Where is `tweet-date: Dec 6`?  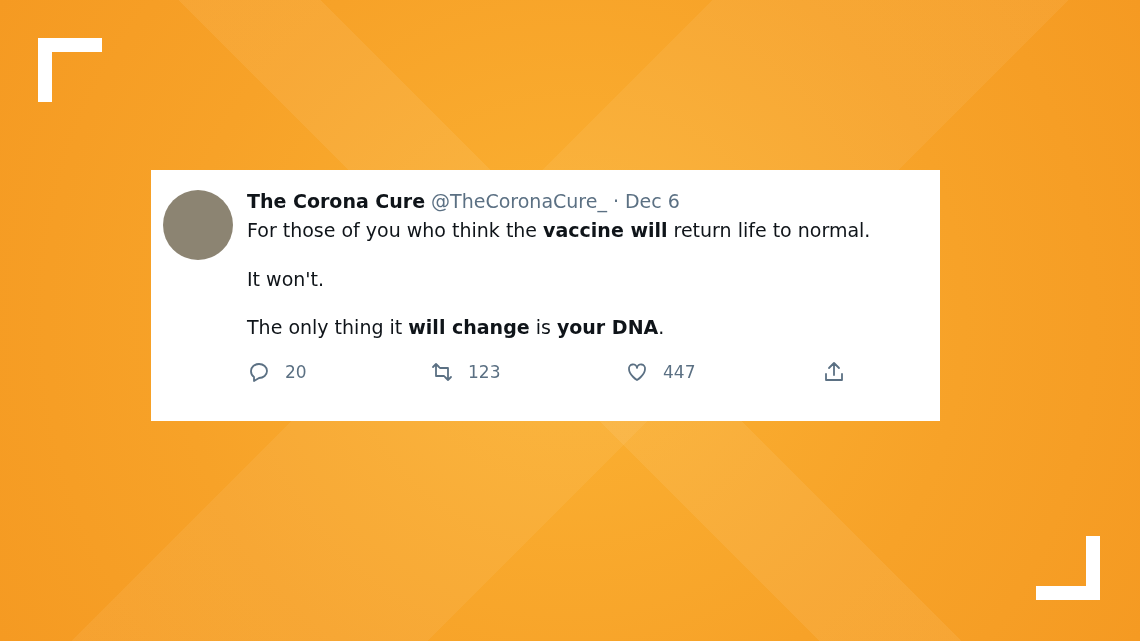 tweet-date: Dec 6 is located at coordinates (652, 201).